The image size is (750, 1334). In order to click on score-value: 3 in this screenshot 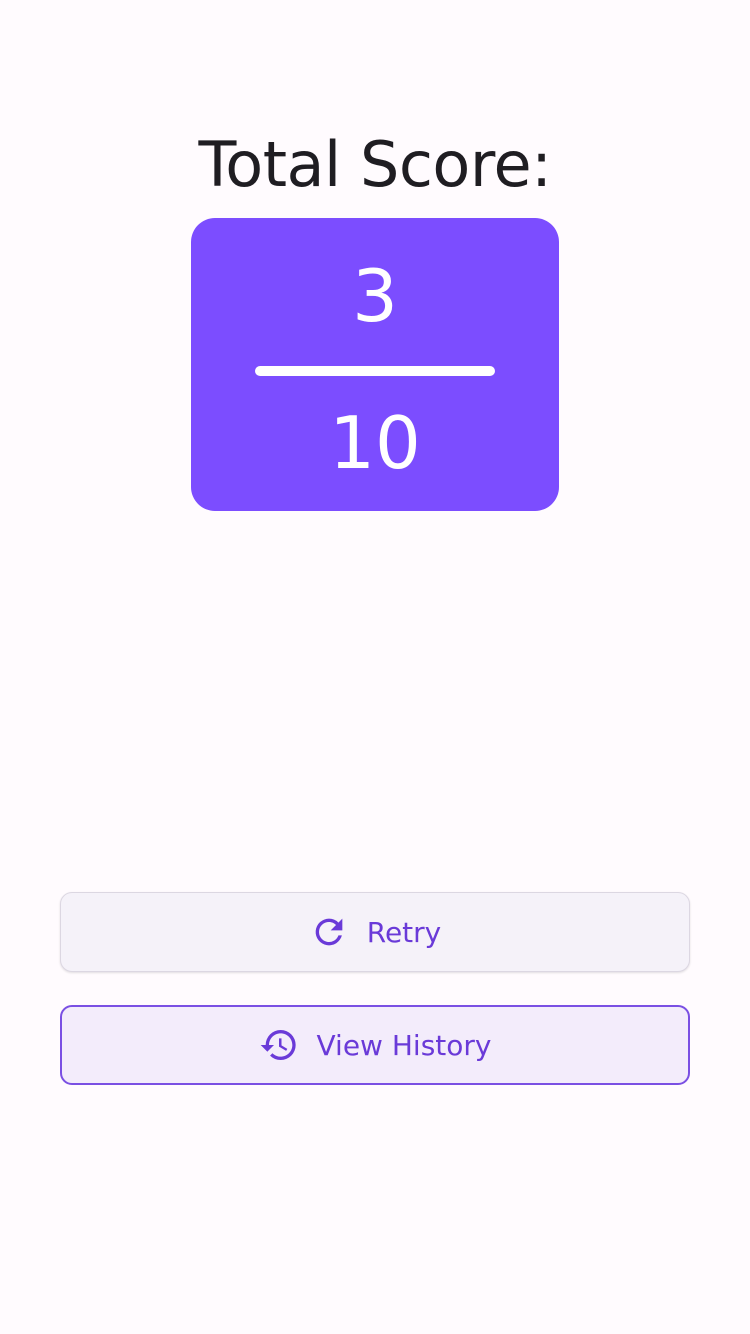, I will do `click(375, 296)`.